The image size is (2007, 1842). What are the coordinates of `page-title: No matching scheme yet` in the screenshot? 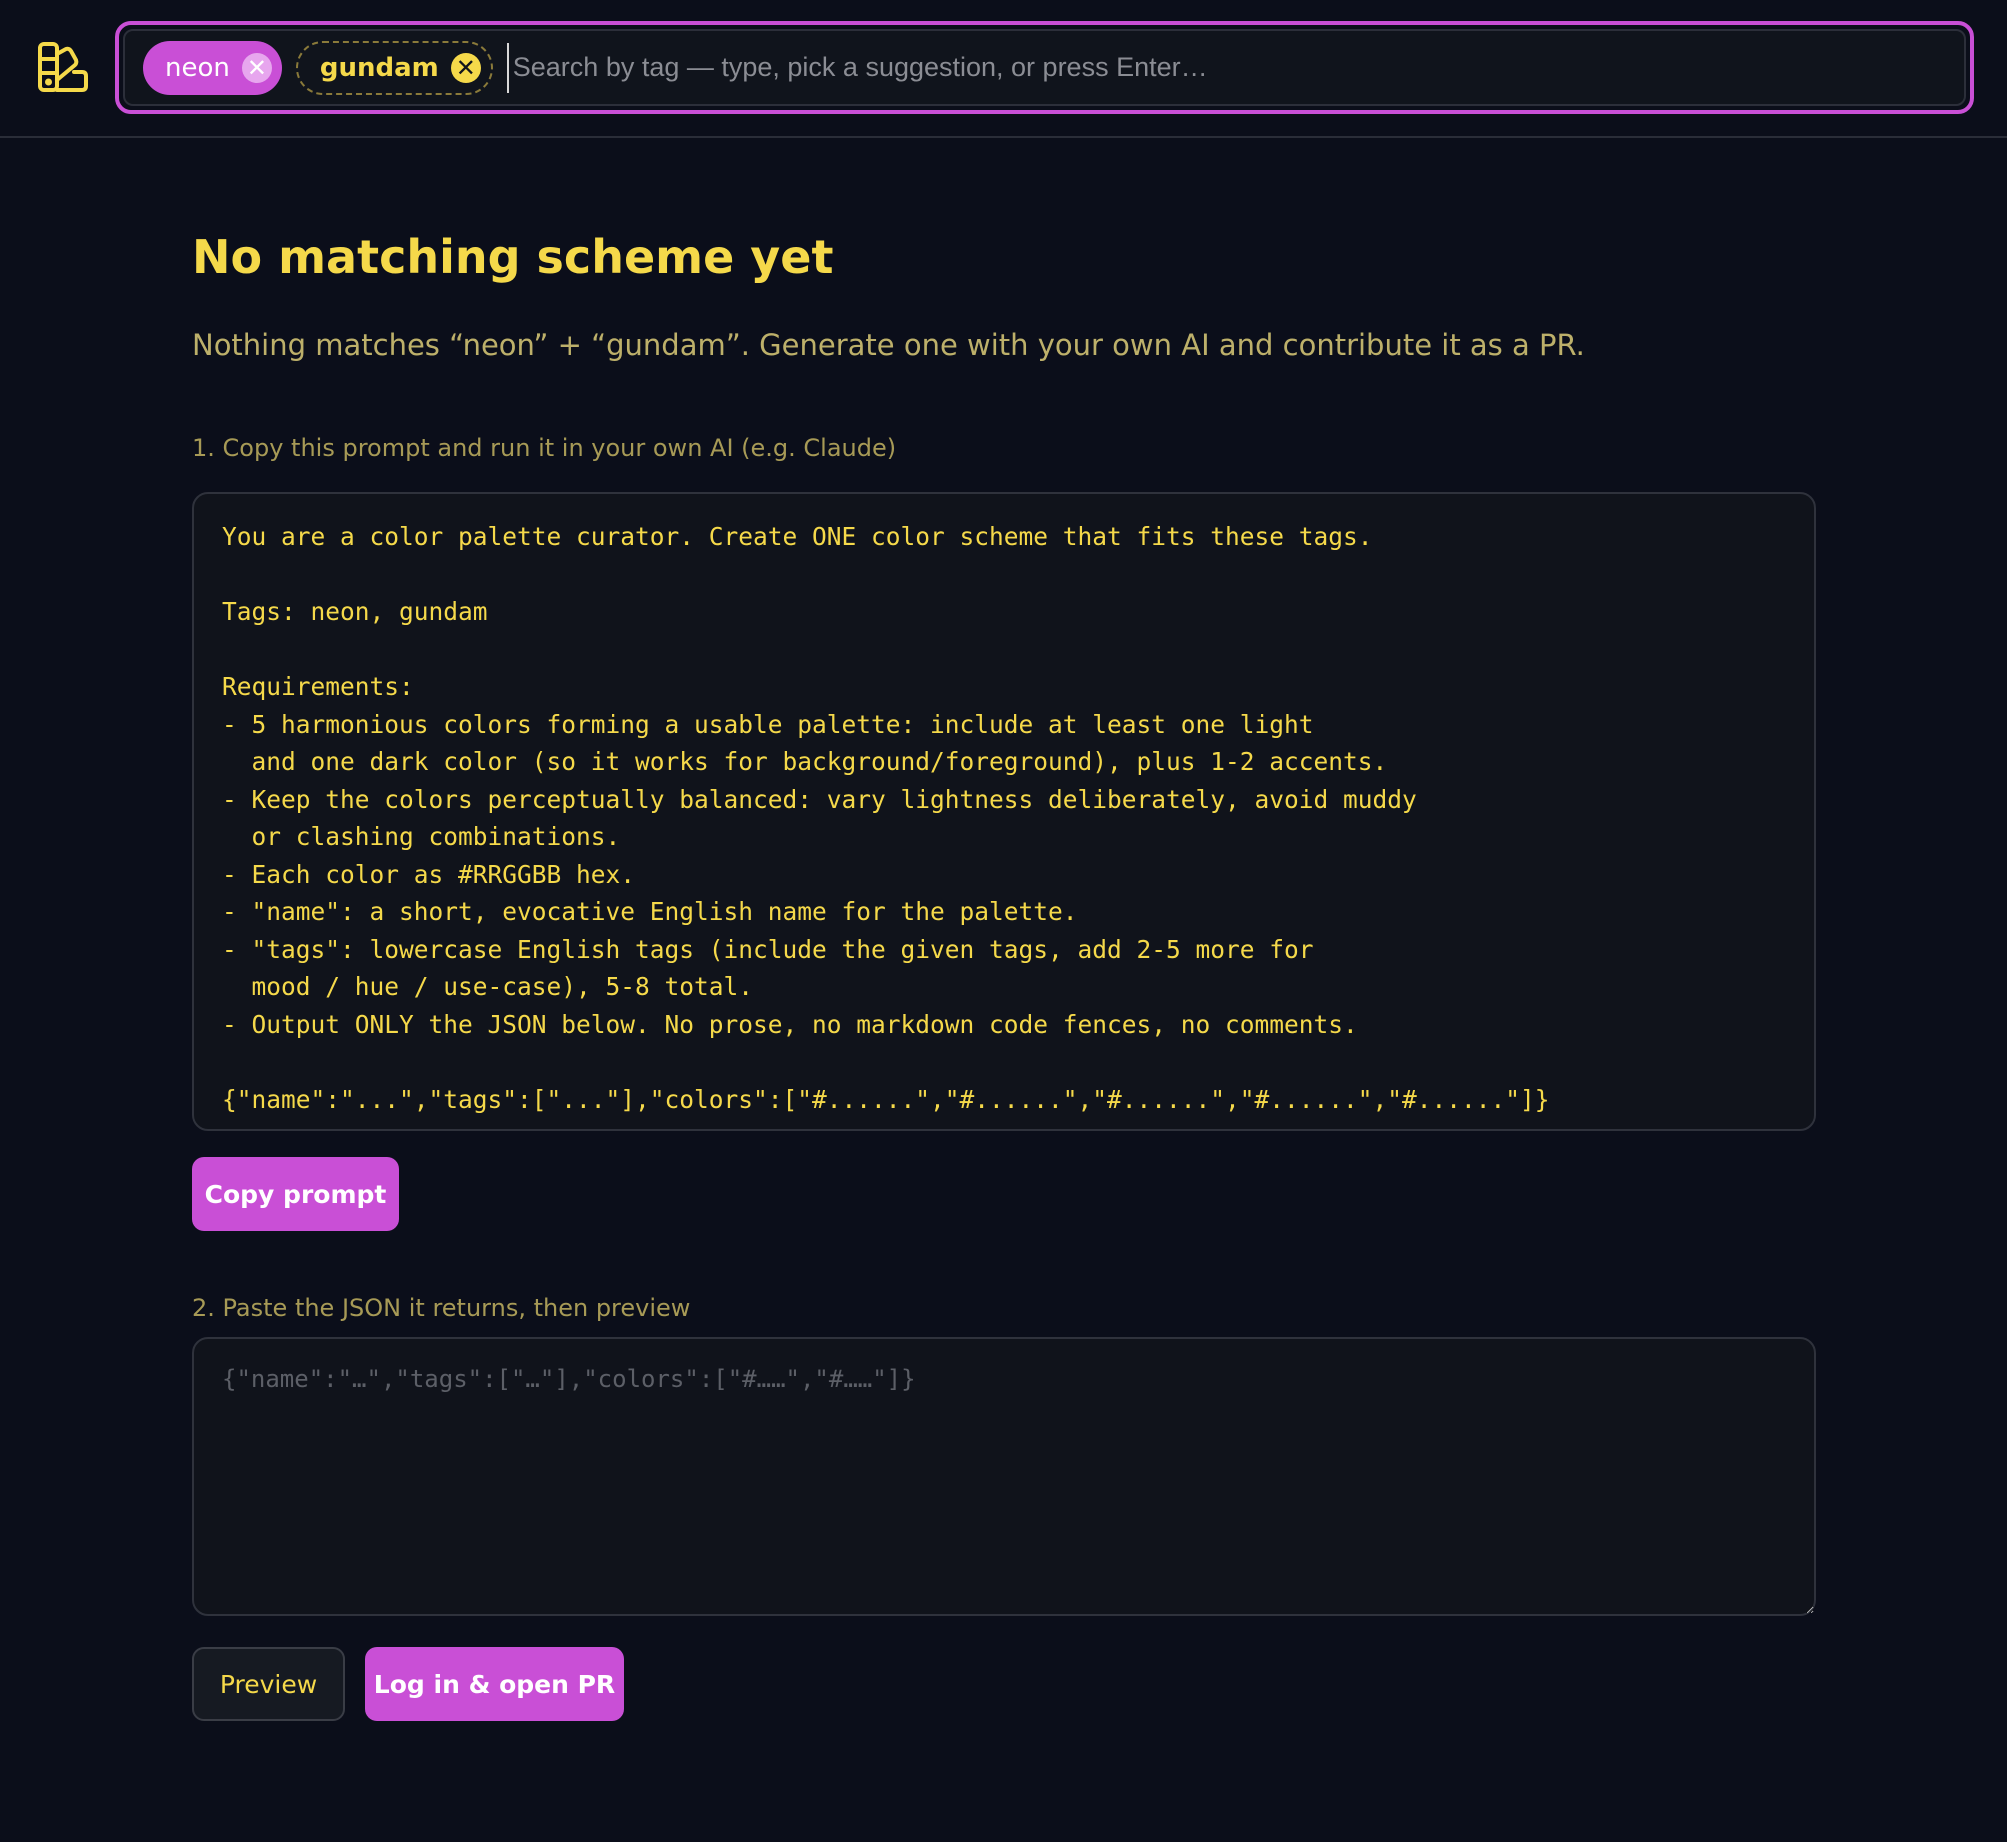 It's located at (513, 257).